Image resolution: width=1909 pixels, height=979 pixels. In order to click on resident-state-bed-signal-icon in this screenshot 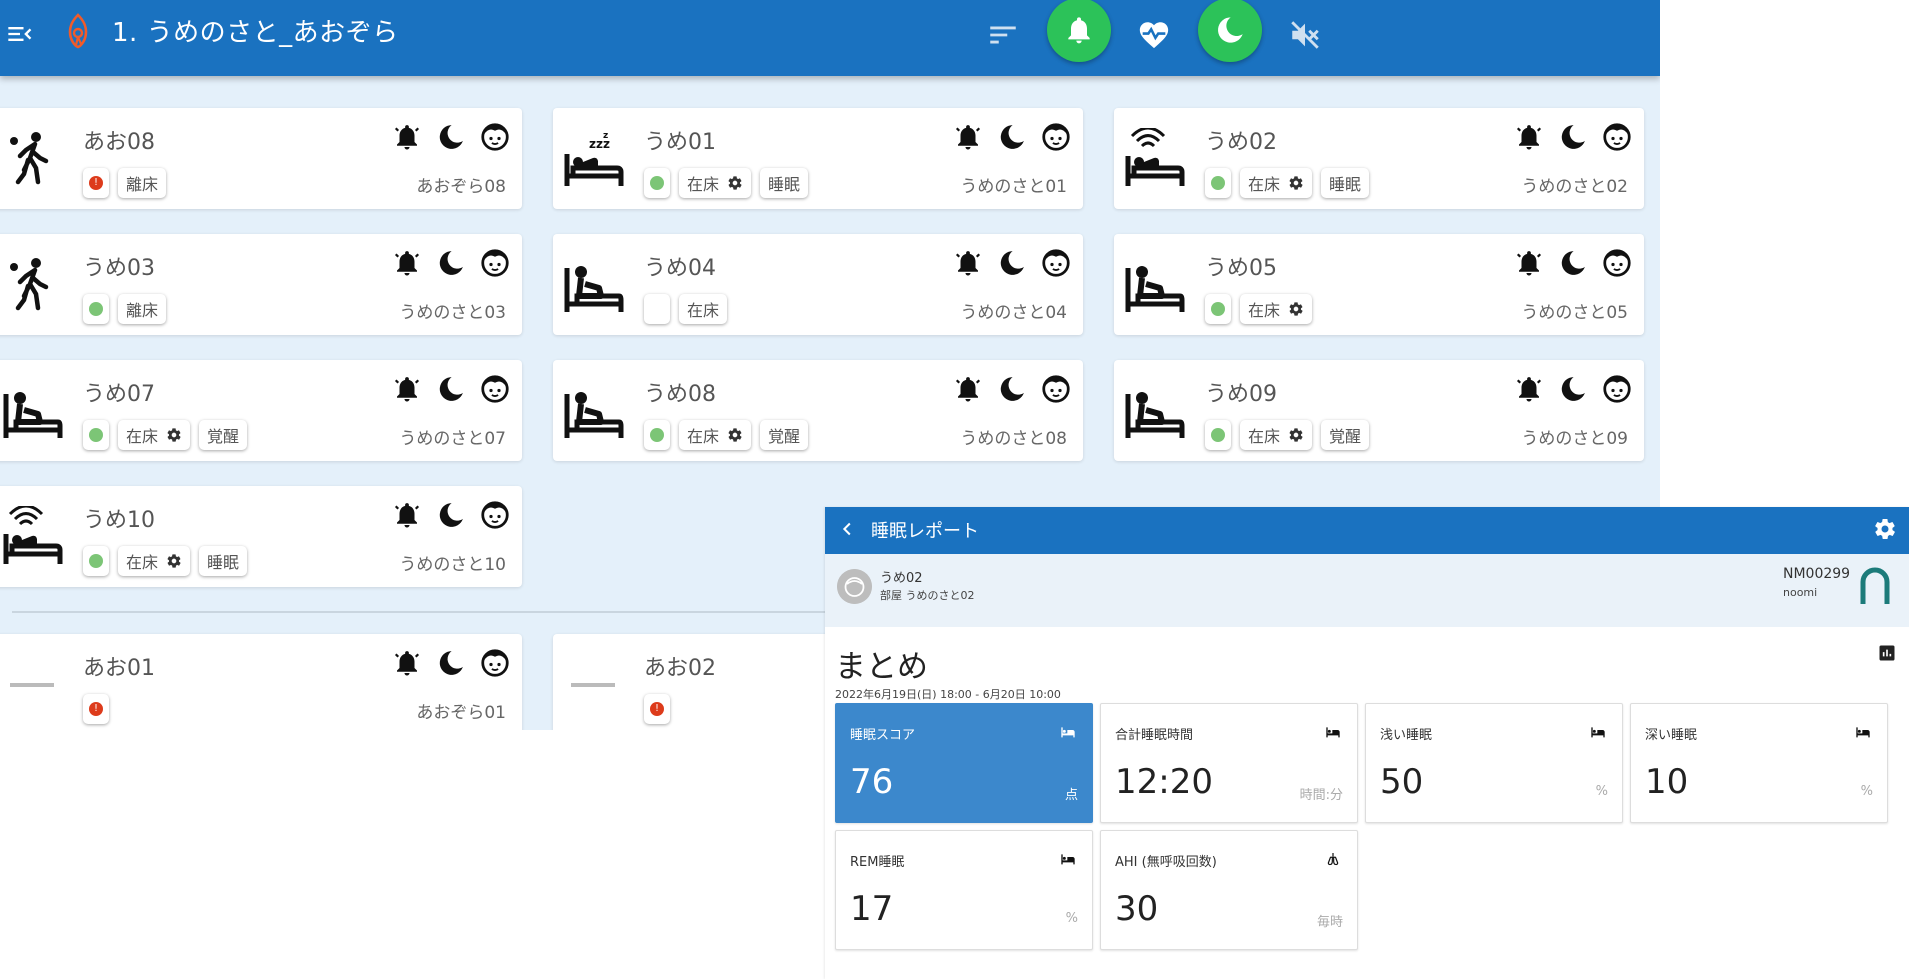, I will do `click(1155, 157)`.